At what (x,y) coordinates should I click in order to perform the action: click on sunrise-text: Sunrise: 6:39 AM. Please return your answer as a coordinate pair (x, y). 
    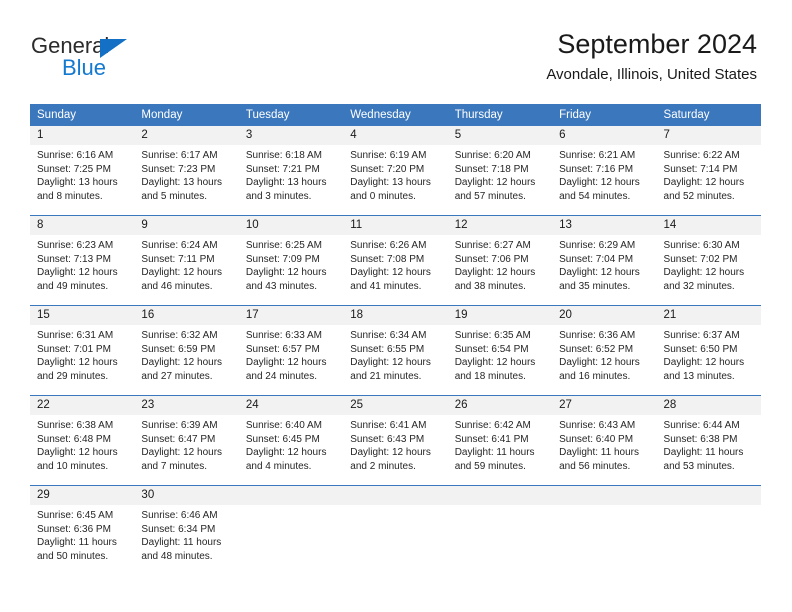
    Looking at the image, I should click on (179, 425).